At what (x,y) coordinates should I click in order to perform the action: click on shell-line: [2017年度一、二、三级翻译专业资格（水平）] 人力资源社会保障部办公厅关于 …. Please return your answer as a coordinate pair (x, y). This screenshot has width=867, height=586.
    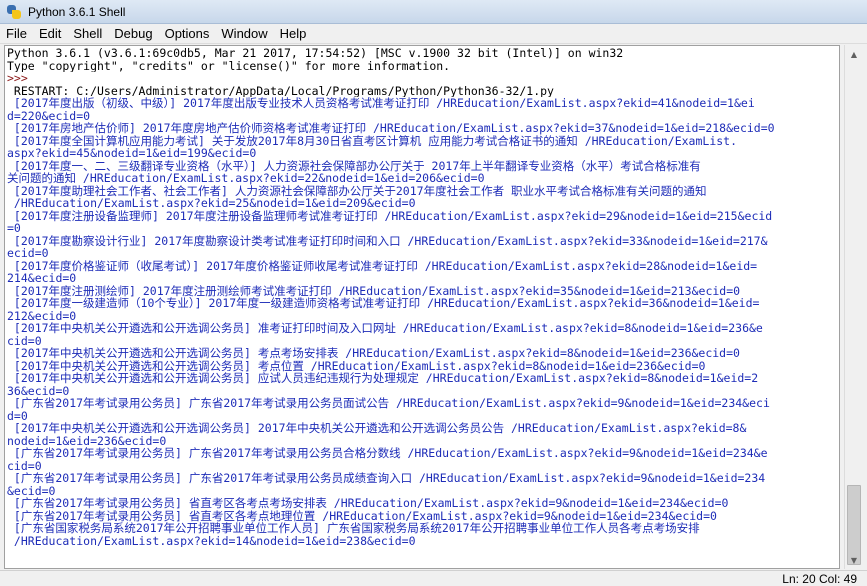
    Looking at the image, I should click on (354, 165).